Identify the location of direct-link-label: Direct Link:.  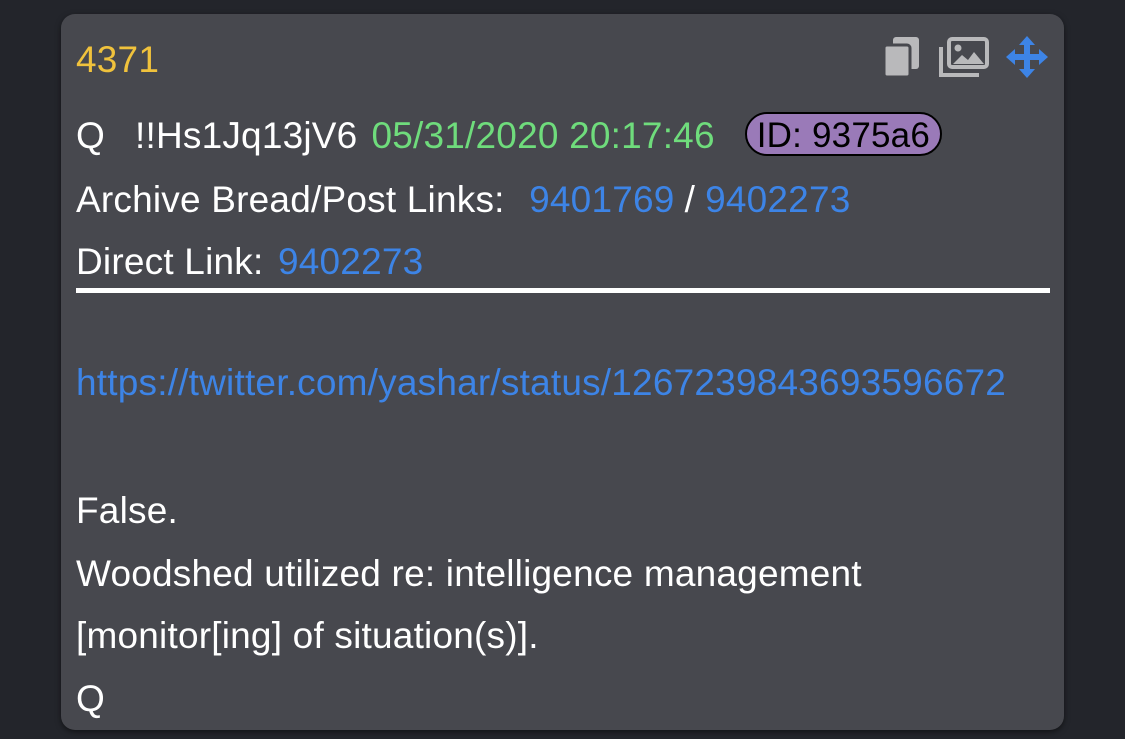
(170, 261).